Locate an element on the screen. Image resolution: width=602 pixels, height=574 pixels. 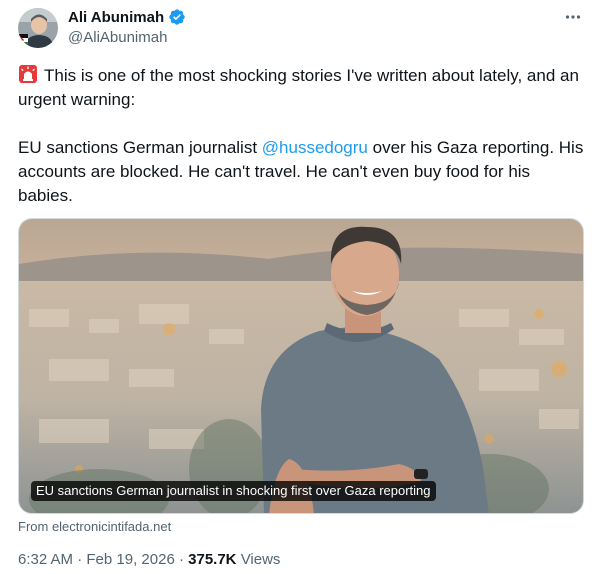
card-source: From electronicintifada.net is located at coordinates (94, 526).